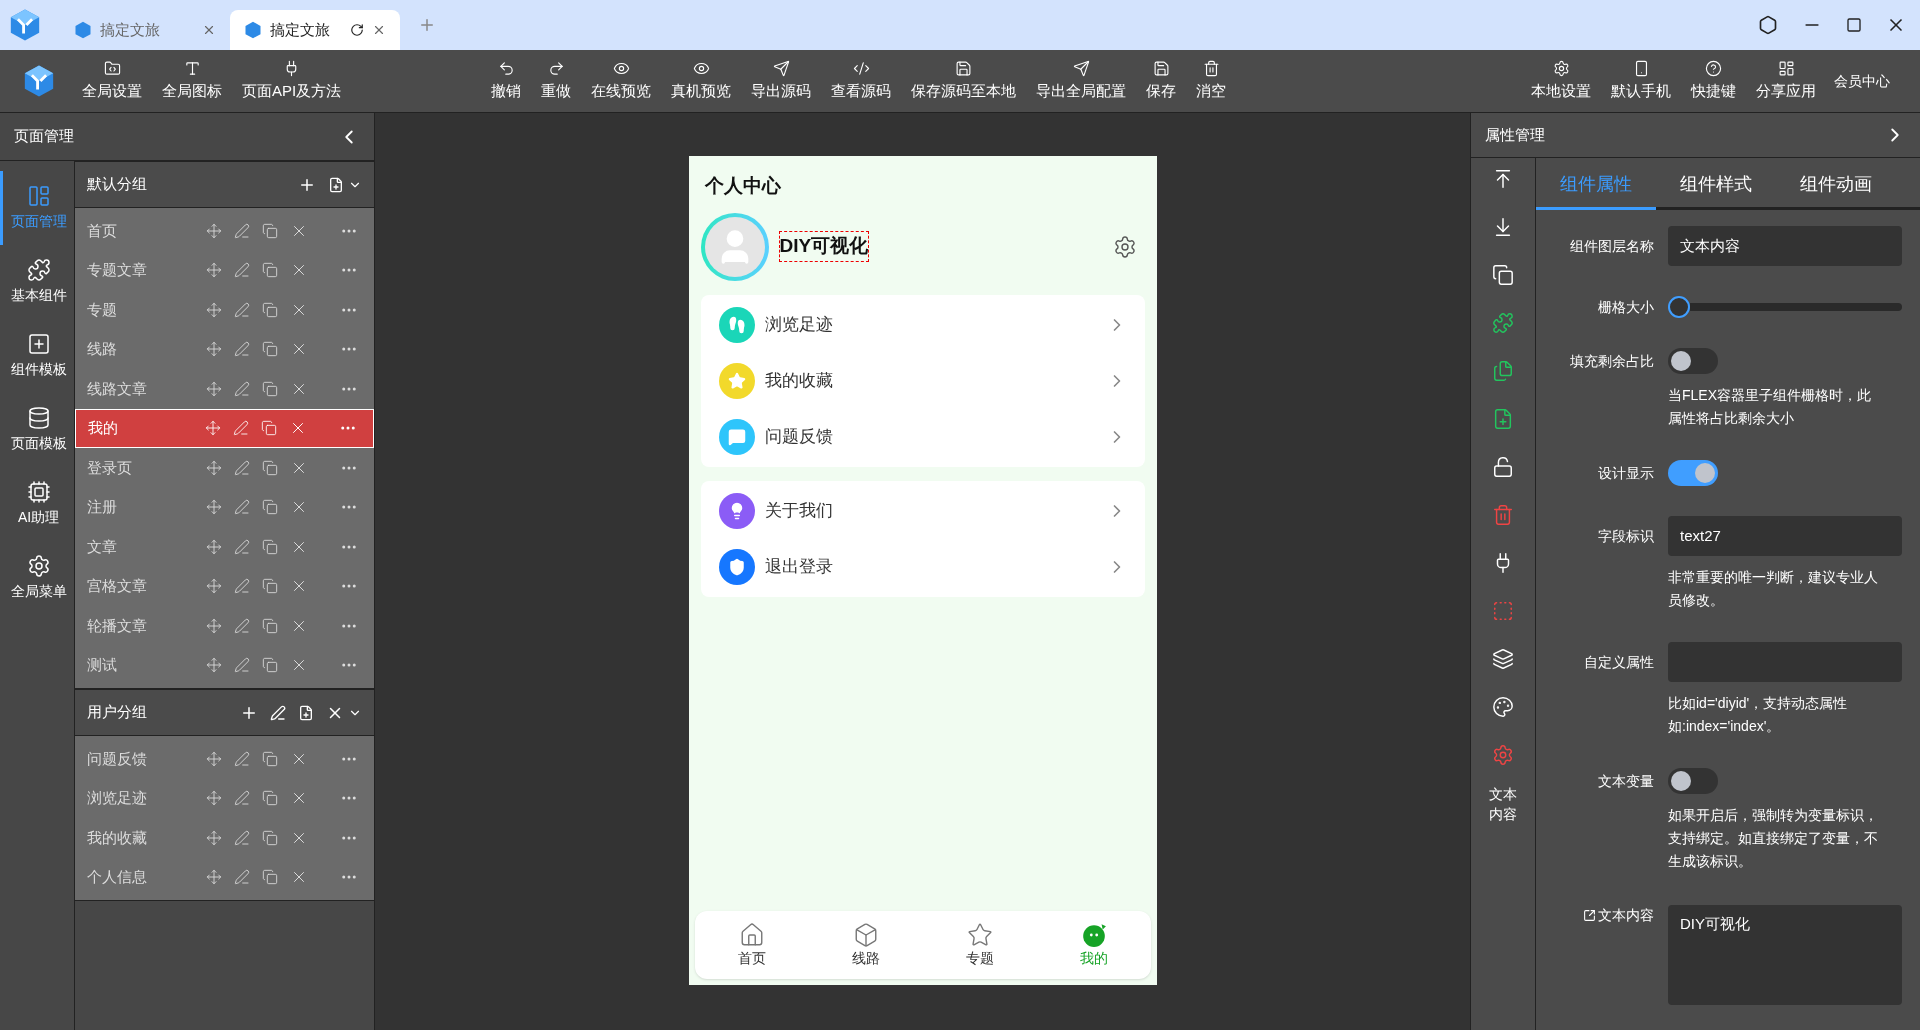  Describe the element at coordinates (1785, 955) in the screenshot. I see `text-area: DIY可视化` at that location.